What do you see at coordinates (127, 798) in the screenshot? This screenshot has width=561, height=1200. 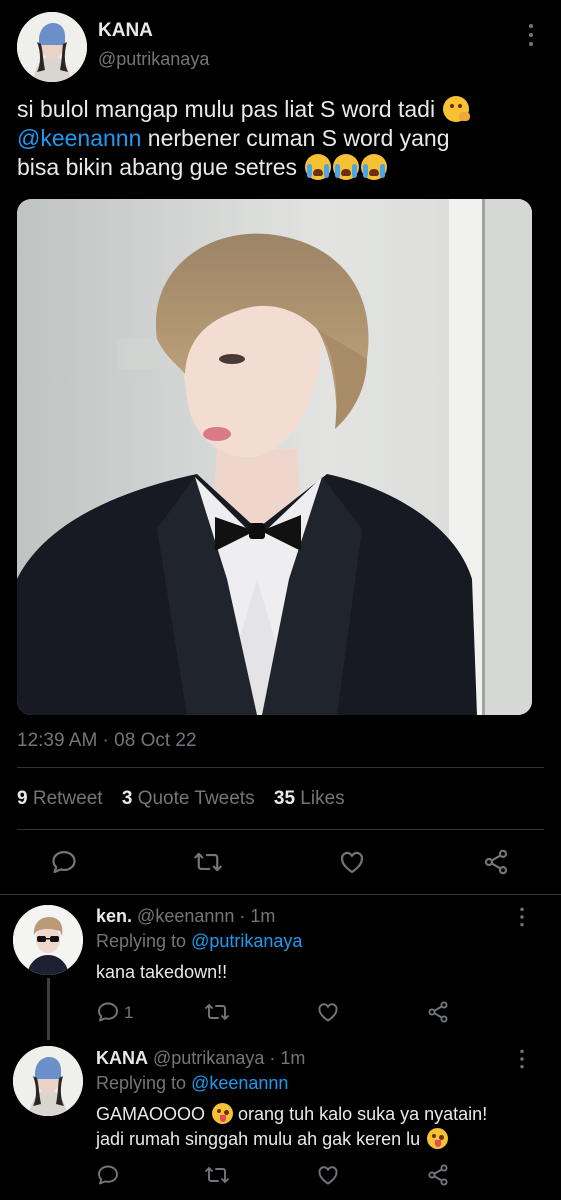 I see `quotes-count: 3` at bounding box center [127, 798].